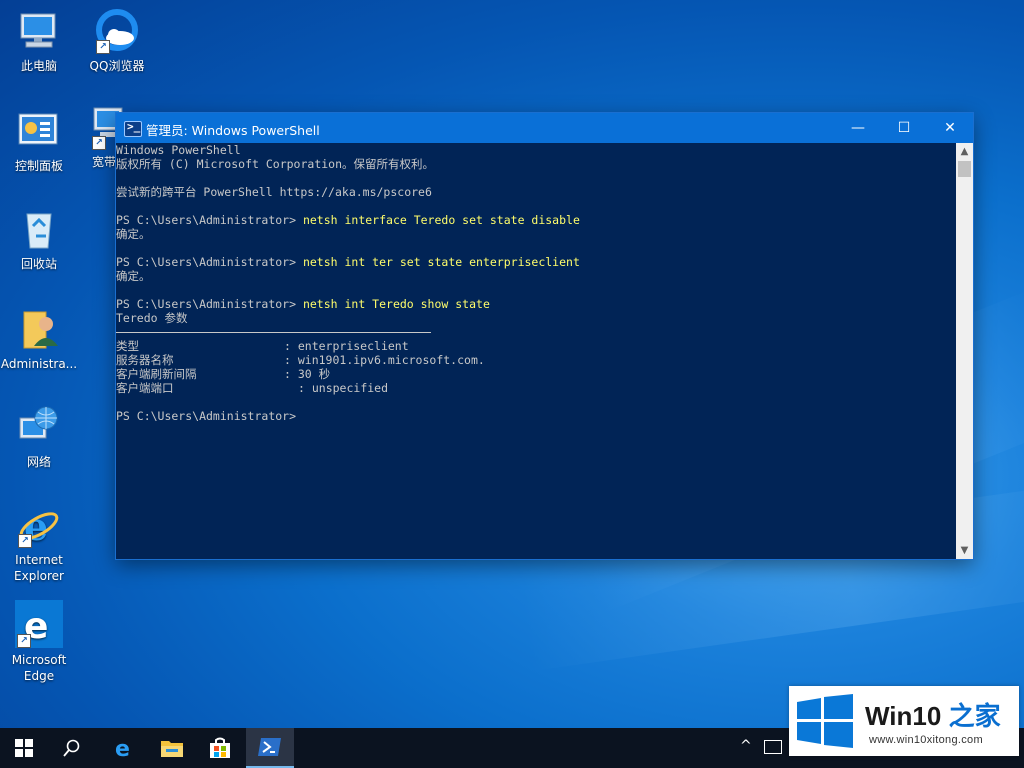 The image size is (1024, 768). What do you see at coordinates (773, 747) in the screenshot?
I see `network-status-icon` at bounding box center [773, 747].